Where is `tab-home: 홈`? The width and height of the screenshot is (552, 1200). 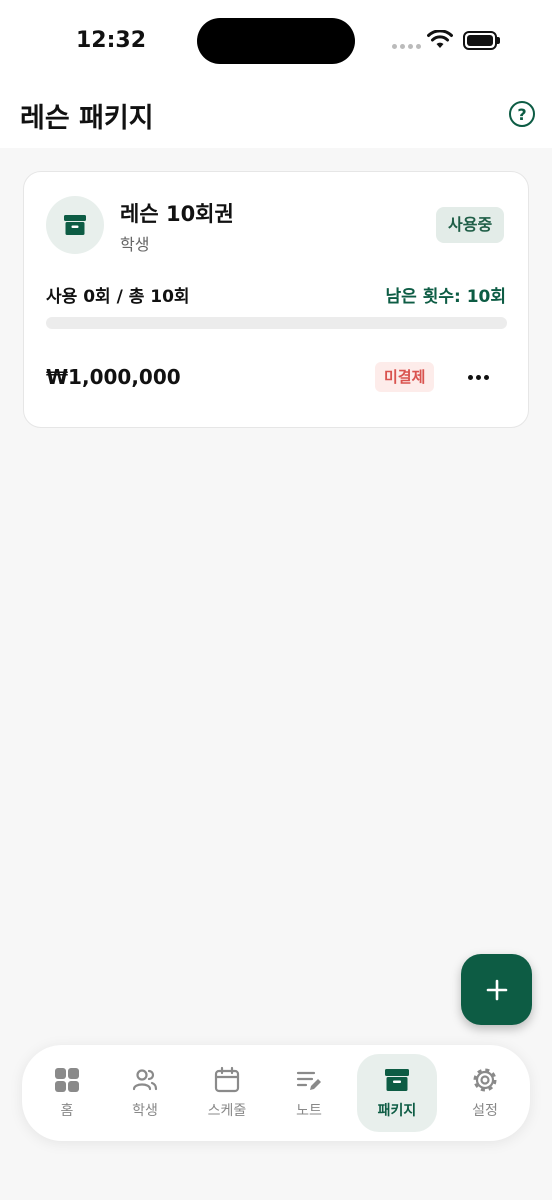
tab-home: 홈 is located at coordinates (67, 1093).